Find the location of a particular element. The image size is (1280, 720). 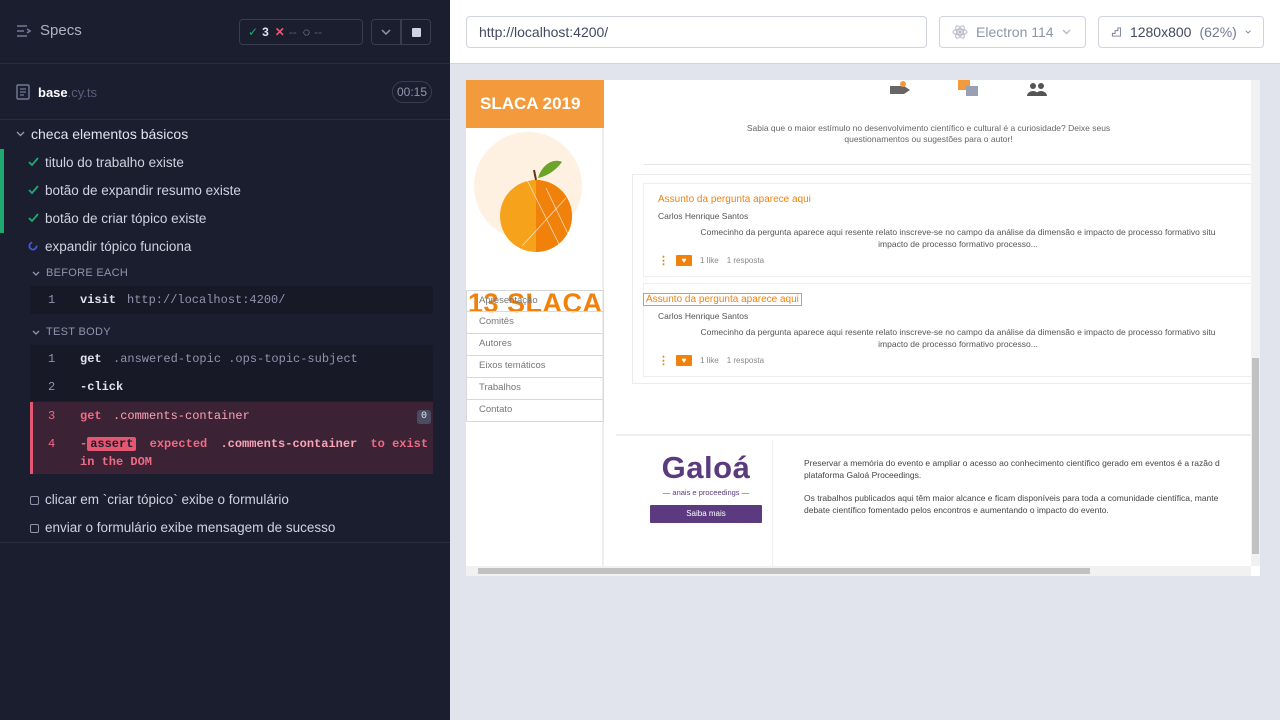

horizontal-scrollbar is located at coordinates (858, 571).